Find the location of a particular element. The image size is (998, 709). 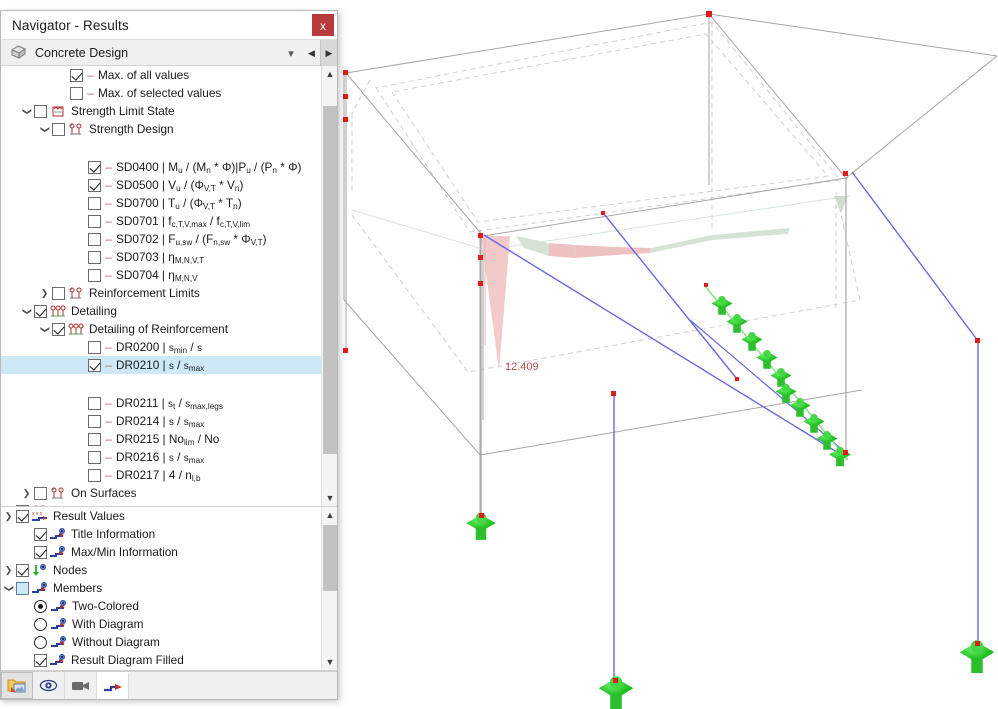

tree-row: – SD0704 | ηM,N,V is located at coordinates (161, 275).